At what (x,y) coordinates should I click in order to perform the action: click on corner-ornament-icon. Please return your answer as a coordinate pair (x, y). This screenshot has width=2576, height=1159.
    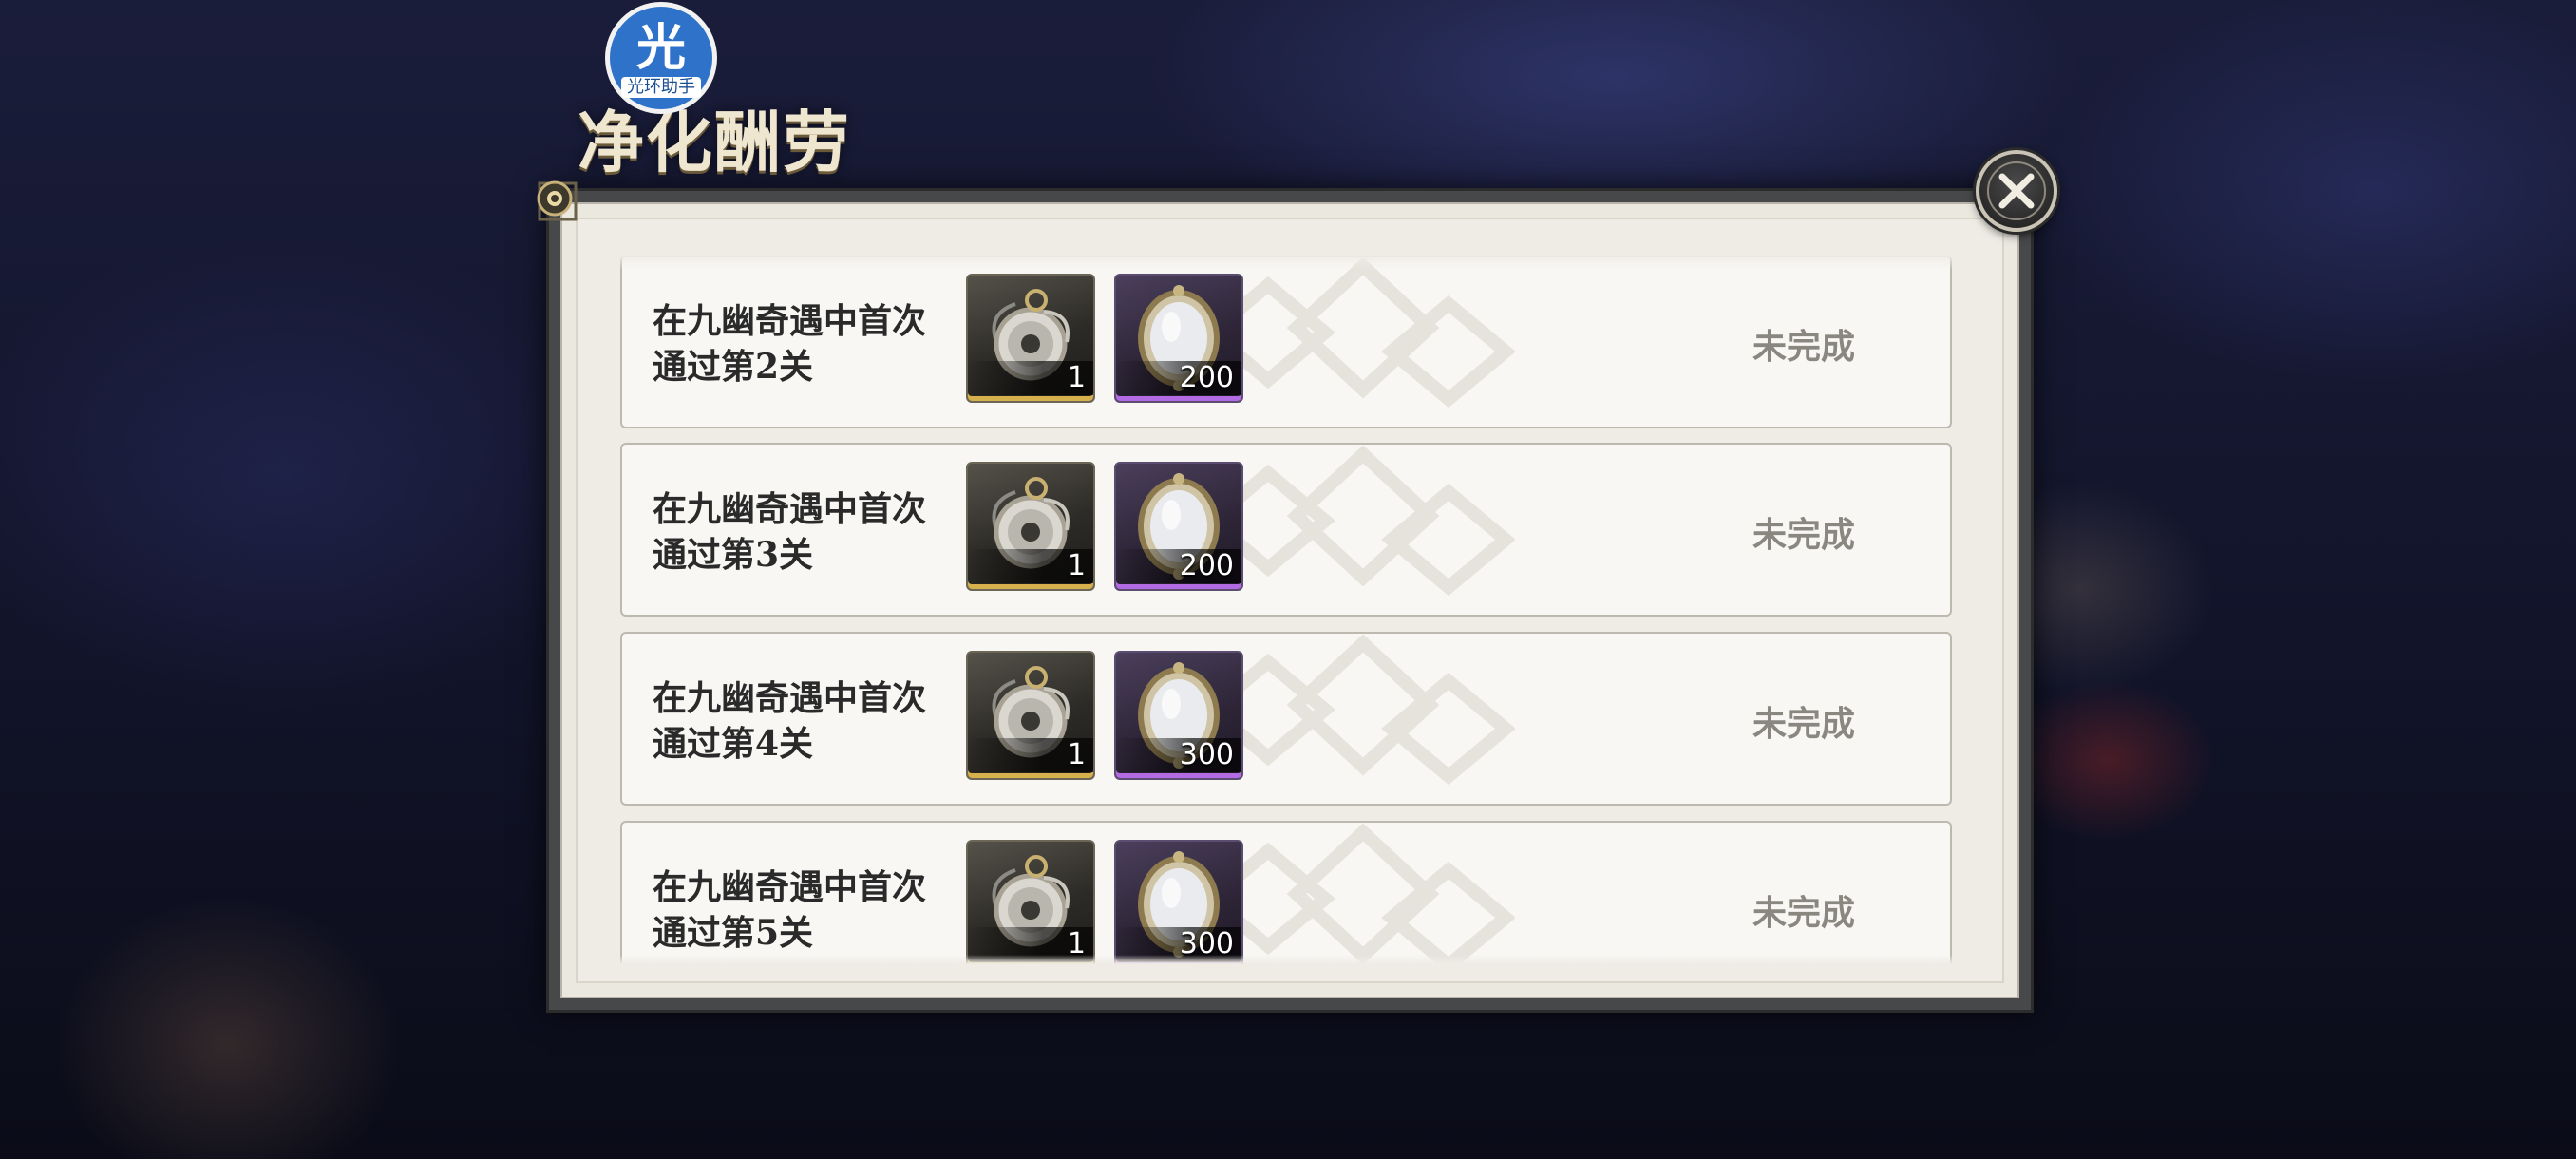
    Looking at the image, I should click on (557, 200).